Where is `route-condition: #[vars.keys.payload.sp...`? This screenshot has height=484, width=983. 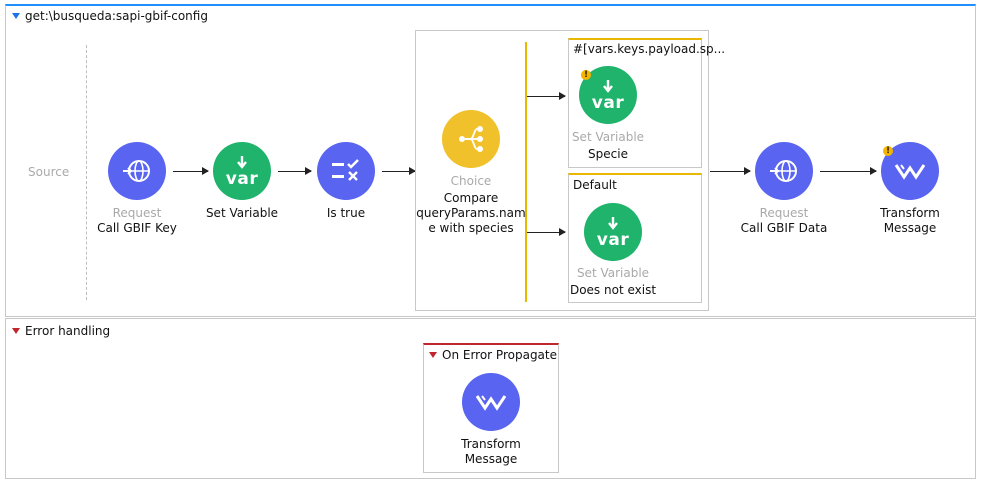 route-condition: #[vars.keys.payload.sp... is located at coordinates (649, 49).